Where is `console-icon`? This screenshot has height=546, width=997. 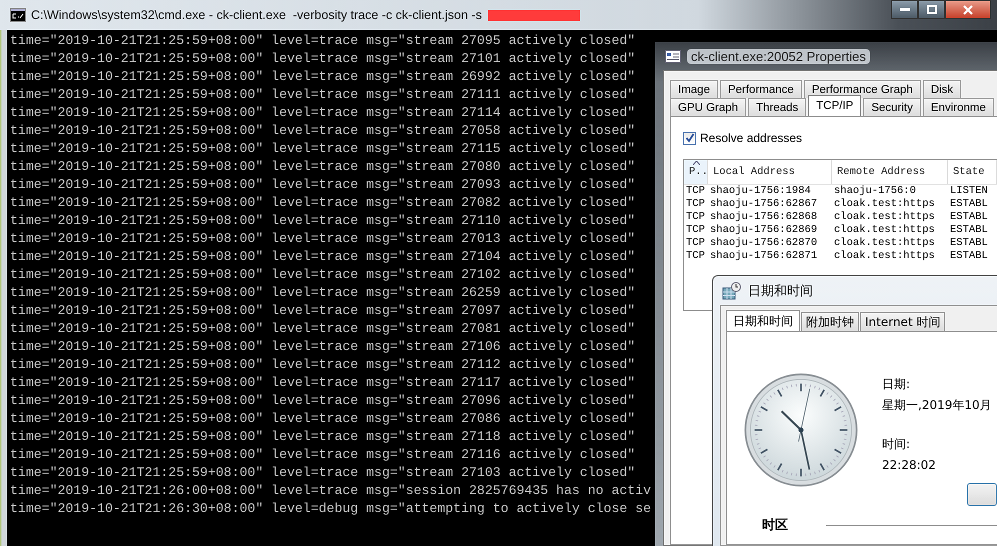
console-icon is located at coordinates (18, 15).